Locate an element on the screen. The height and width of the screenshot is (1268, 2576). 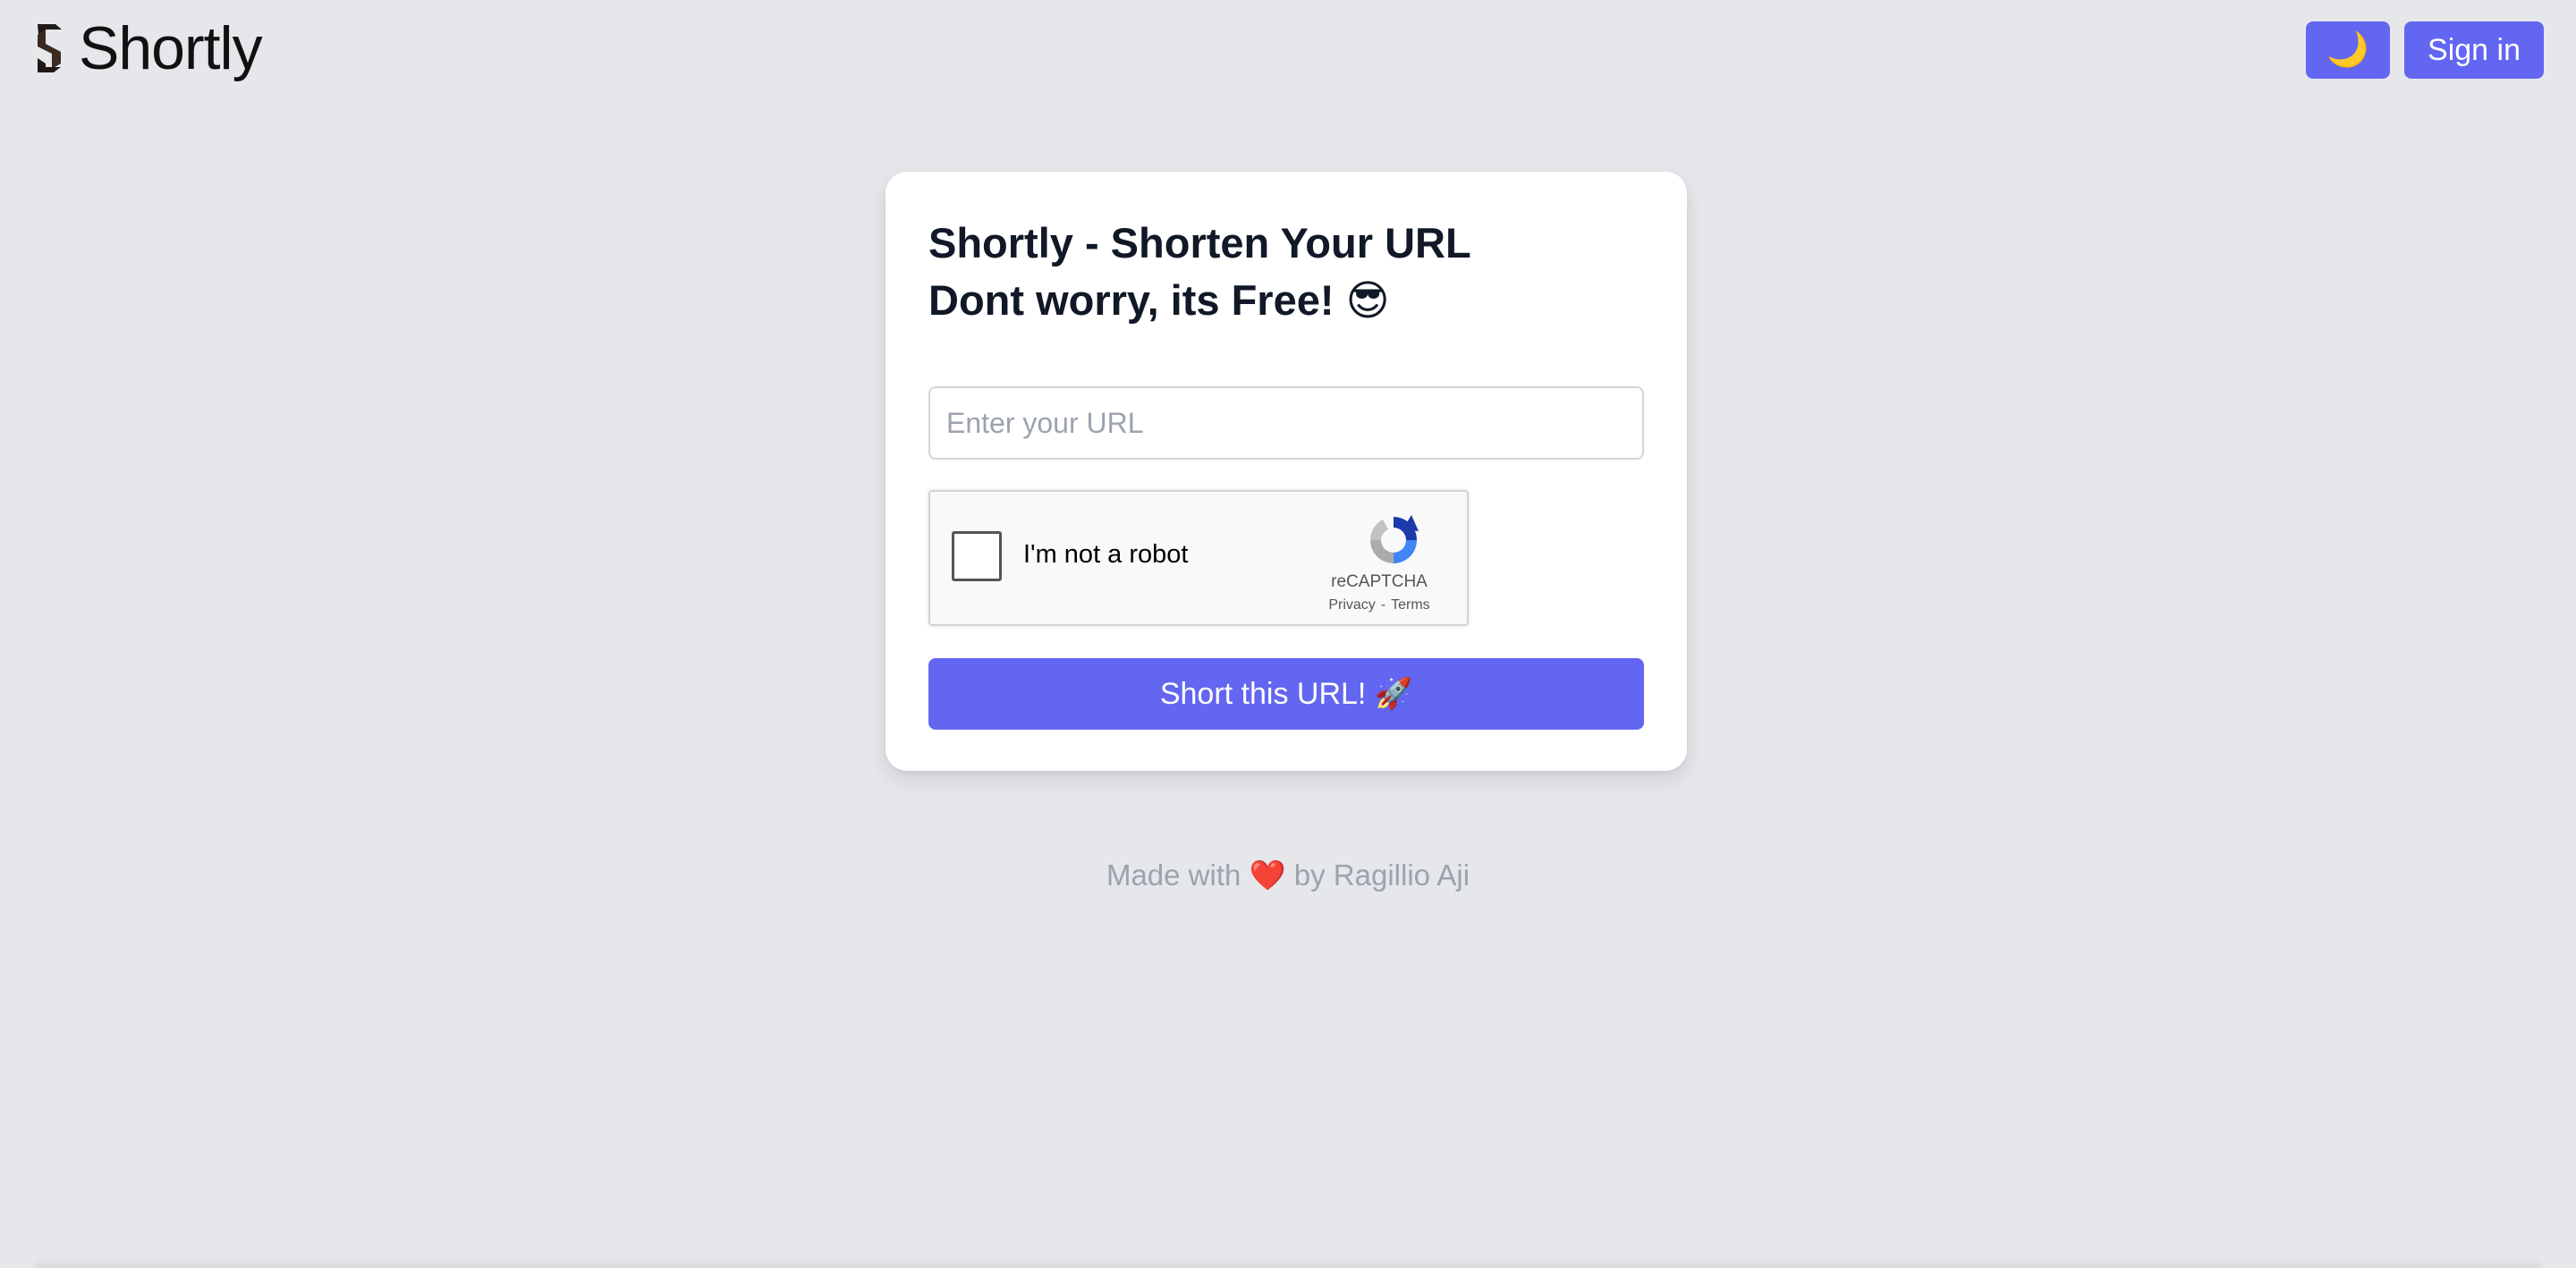
recaptcha-icon is located at coordinates (1394, 539).